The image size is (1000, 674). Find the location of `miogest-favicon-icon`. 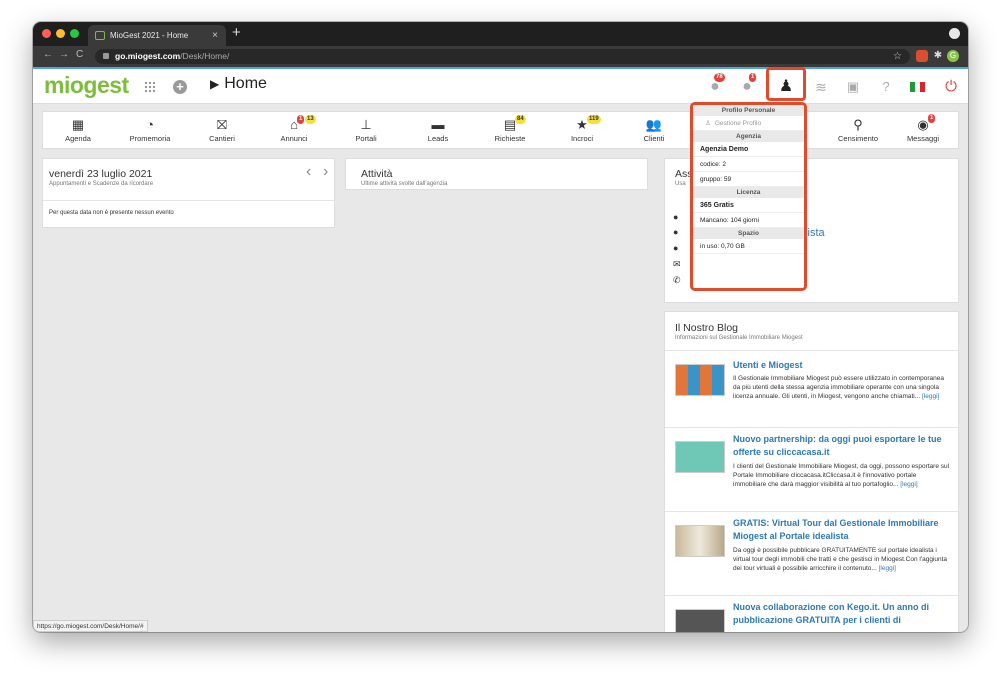

miogest-favicon-icon is located at coordinates (100, 35).